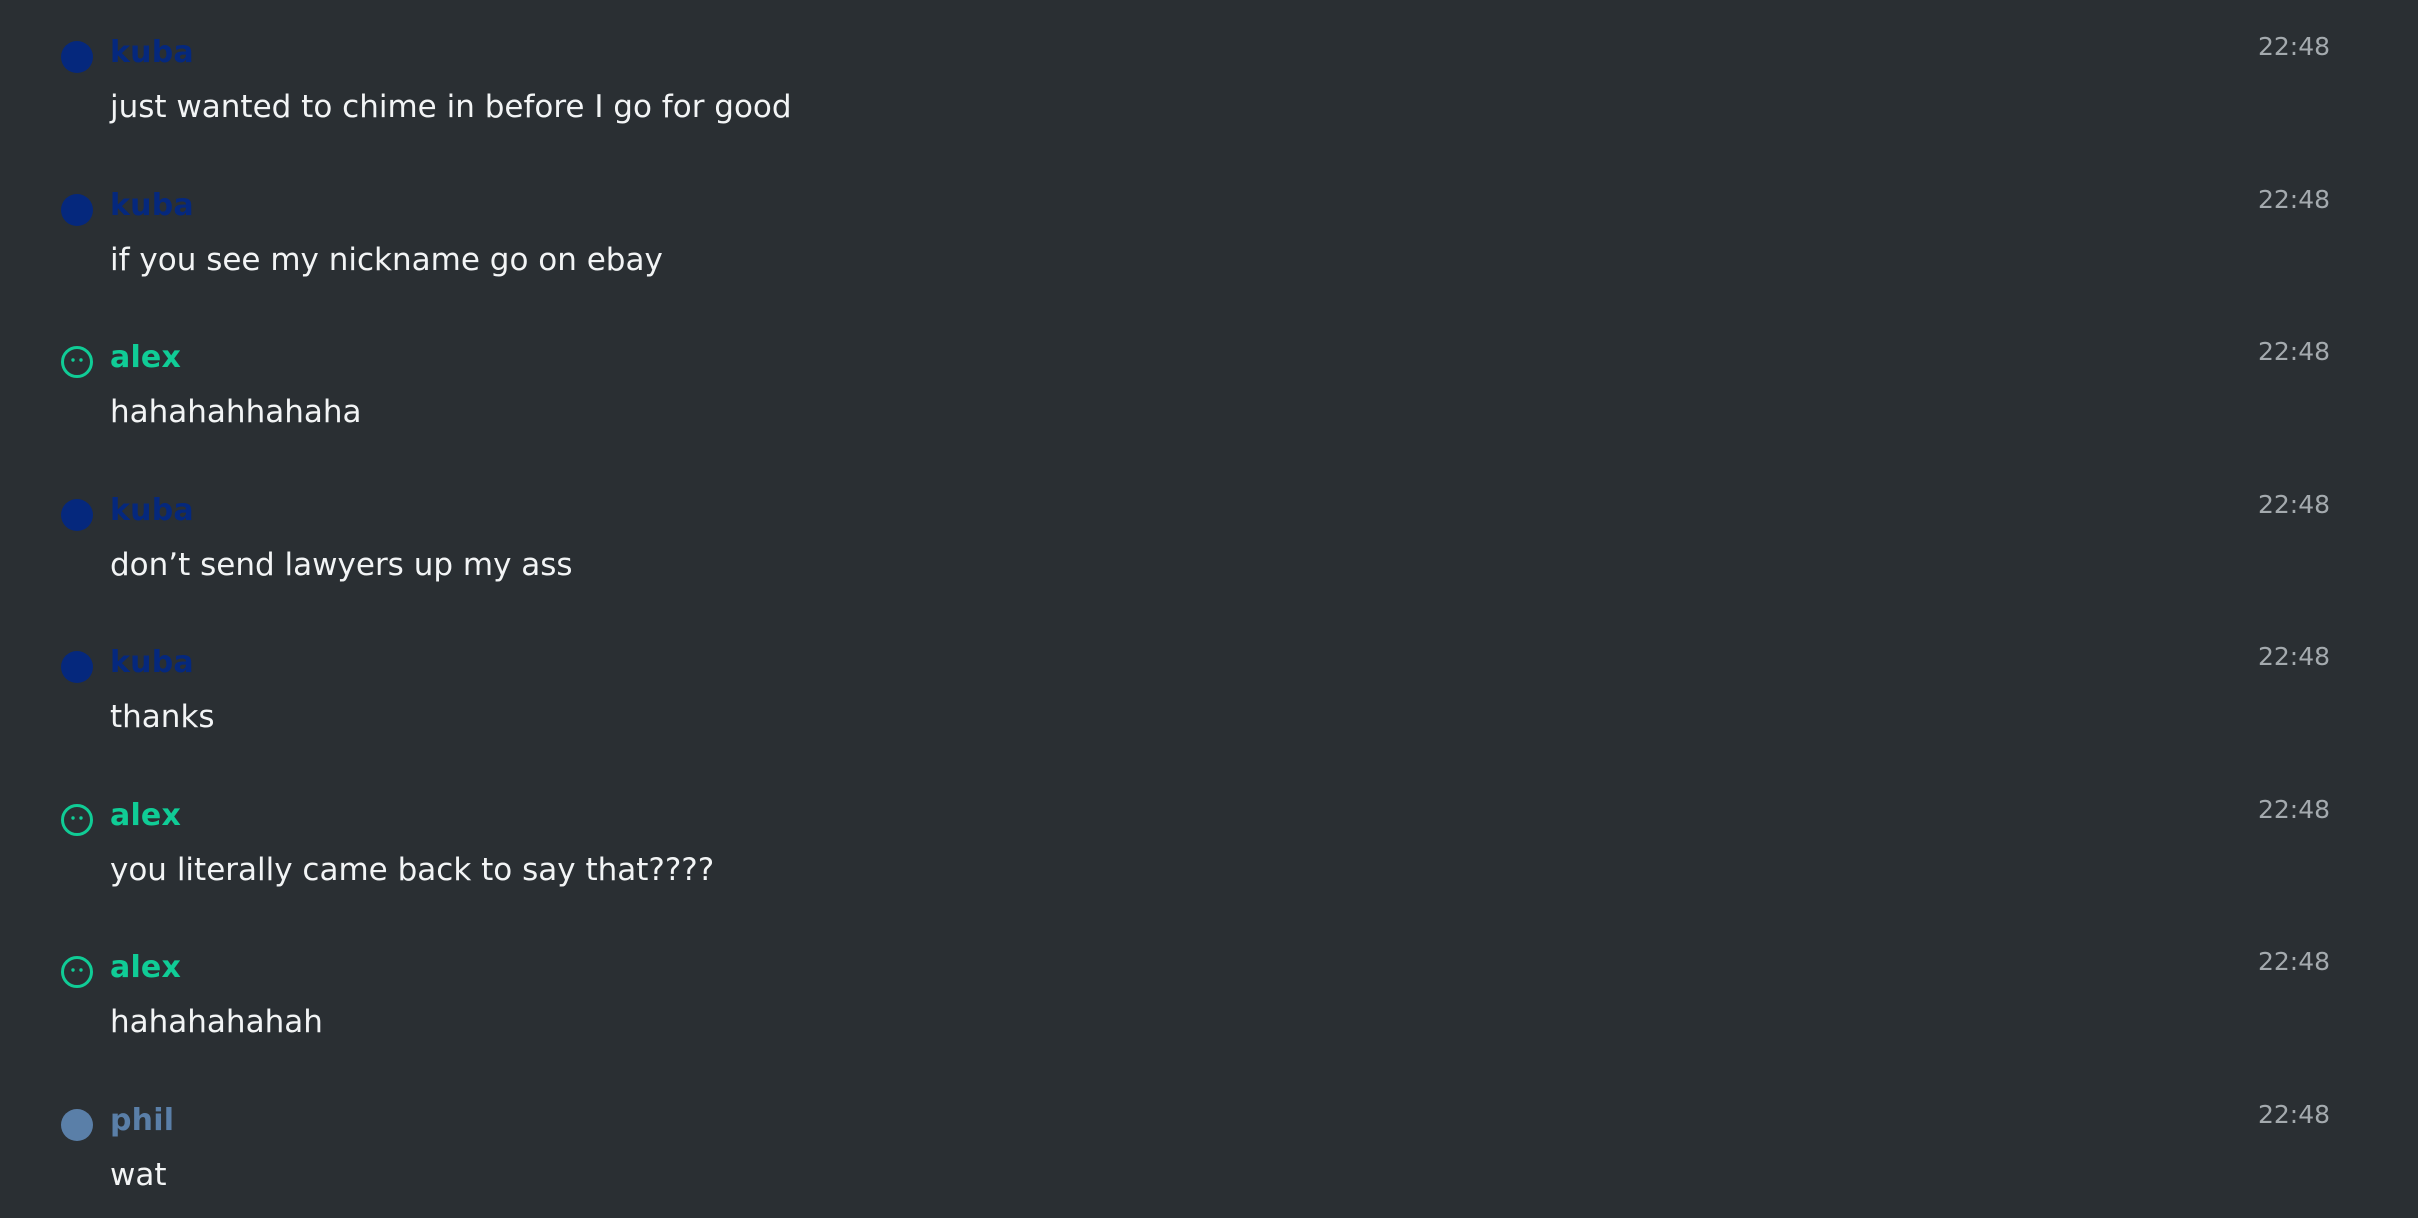  Describe the element at coordinates (1209, 1143) in the screenshot. I see `message-row: phil 22:48 wat` at that location.